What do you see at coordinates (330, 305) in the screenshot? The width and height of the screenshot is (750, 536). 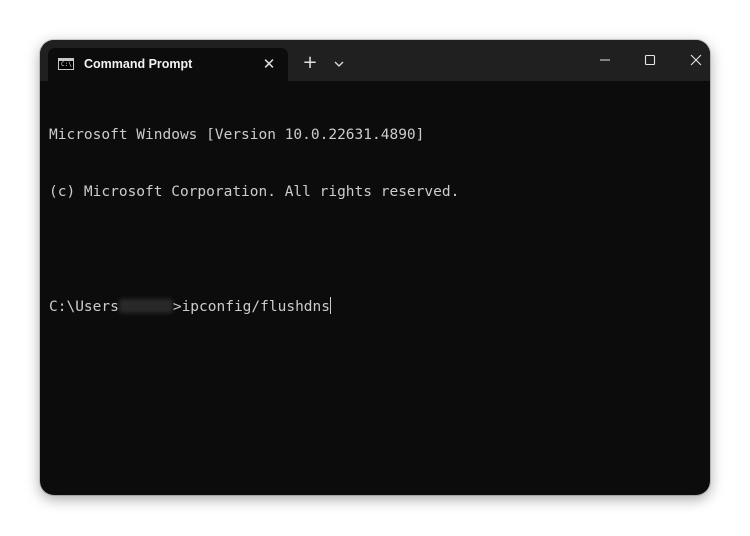 I see `text-cursor` at bounding box center [330, 305].